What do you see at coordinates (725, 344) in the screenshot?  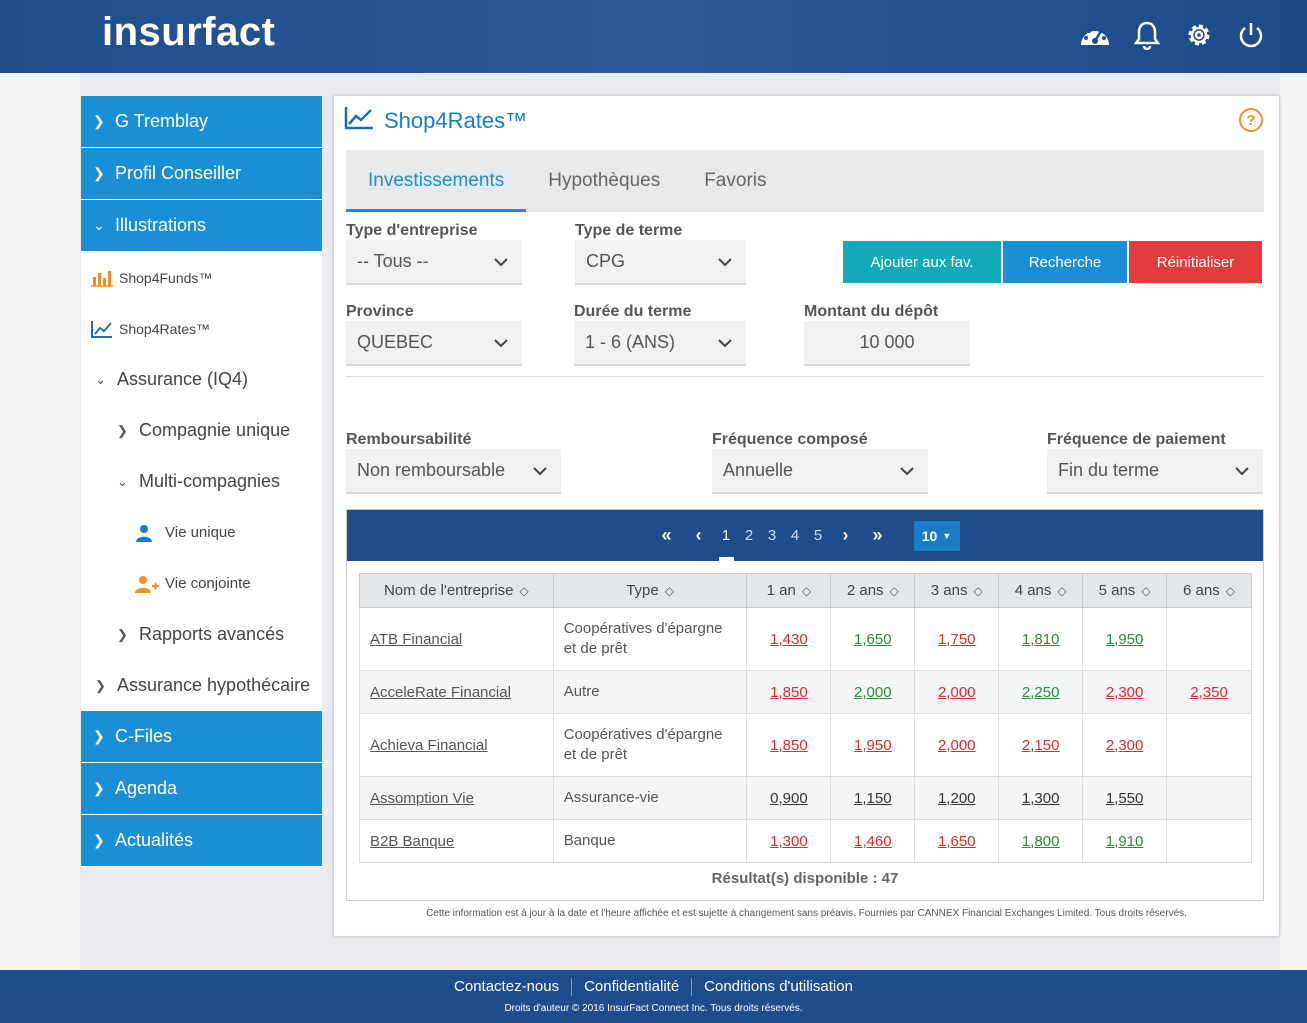 I see `chevron-down-icon` at bounding box center [725, 344].